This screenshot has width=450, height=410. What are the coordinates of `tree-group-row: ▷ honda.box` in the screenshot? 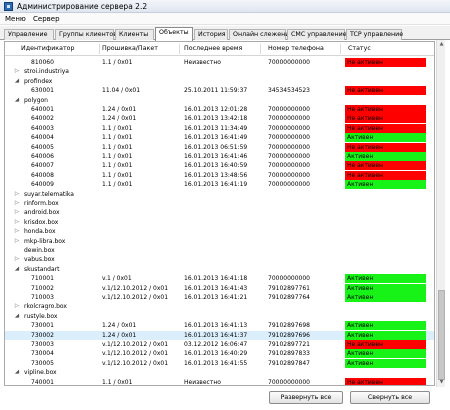 It's located at (219, 231).